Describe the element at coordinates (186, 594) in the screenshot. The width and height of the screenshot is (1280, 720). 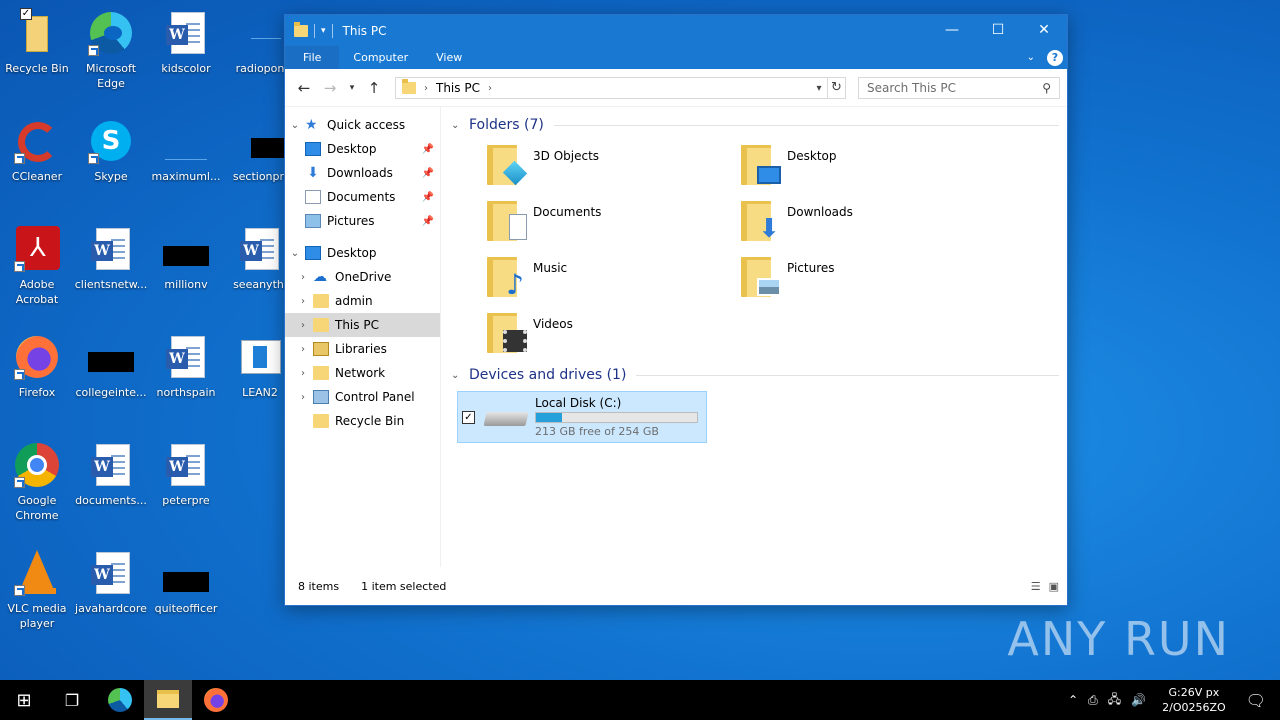
I see `desktop-icon-quiteofficer: quiteofficer` at that location.